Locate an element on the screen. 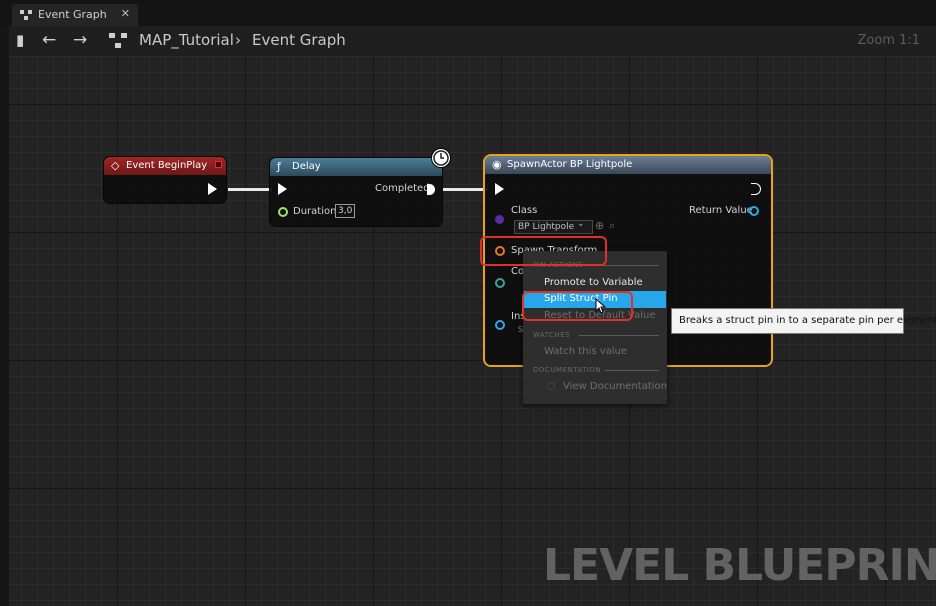 The height and width of the screenshot is (606, 936). instigator-pin is located at coordinates (500, 325).